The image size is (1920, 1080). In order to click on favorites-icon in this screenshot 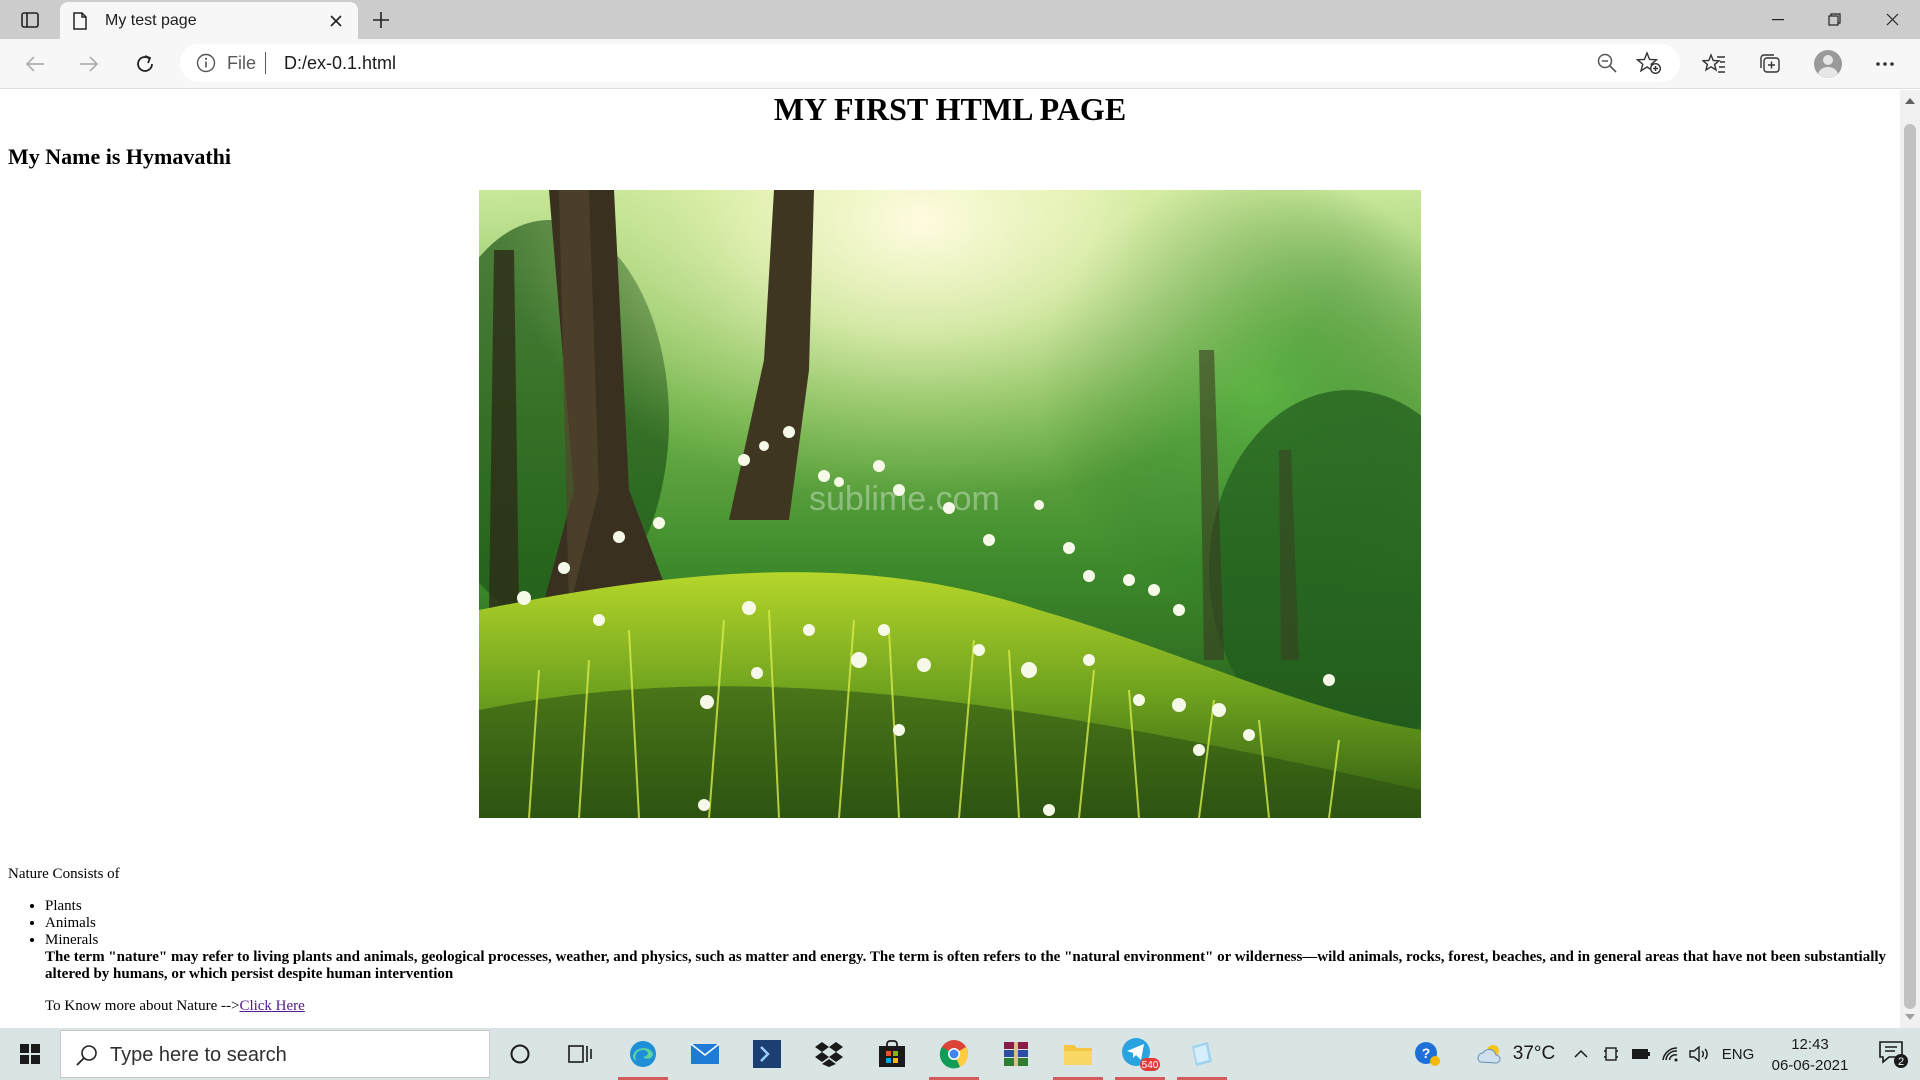, I will do `click(1714, 64)`.